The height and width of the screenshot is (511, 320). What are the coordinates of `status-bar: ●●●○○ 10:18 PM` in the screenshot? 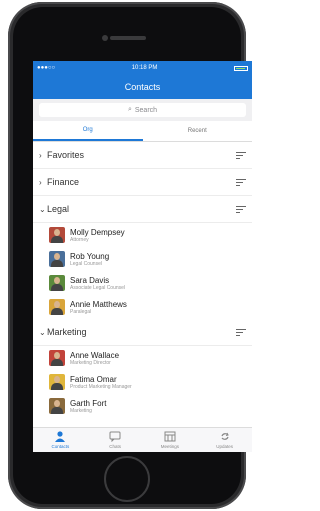 It's located at (142, 68).